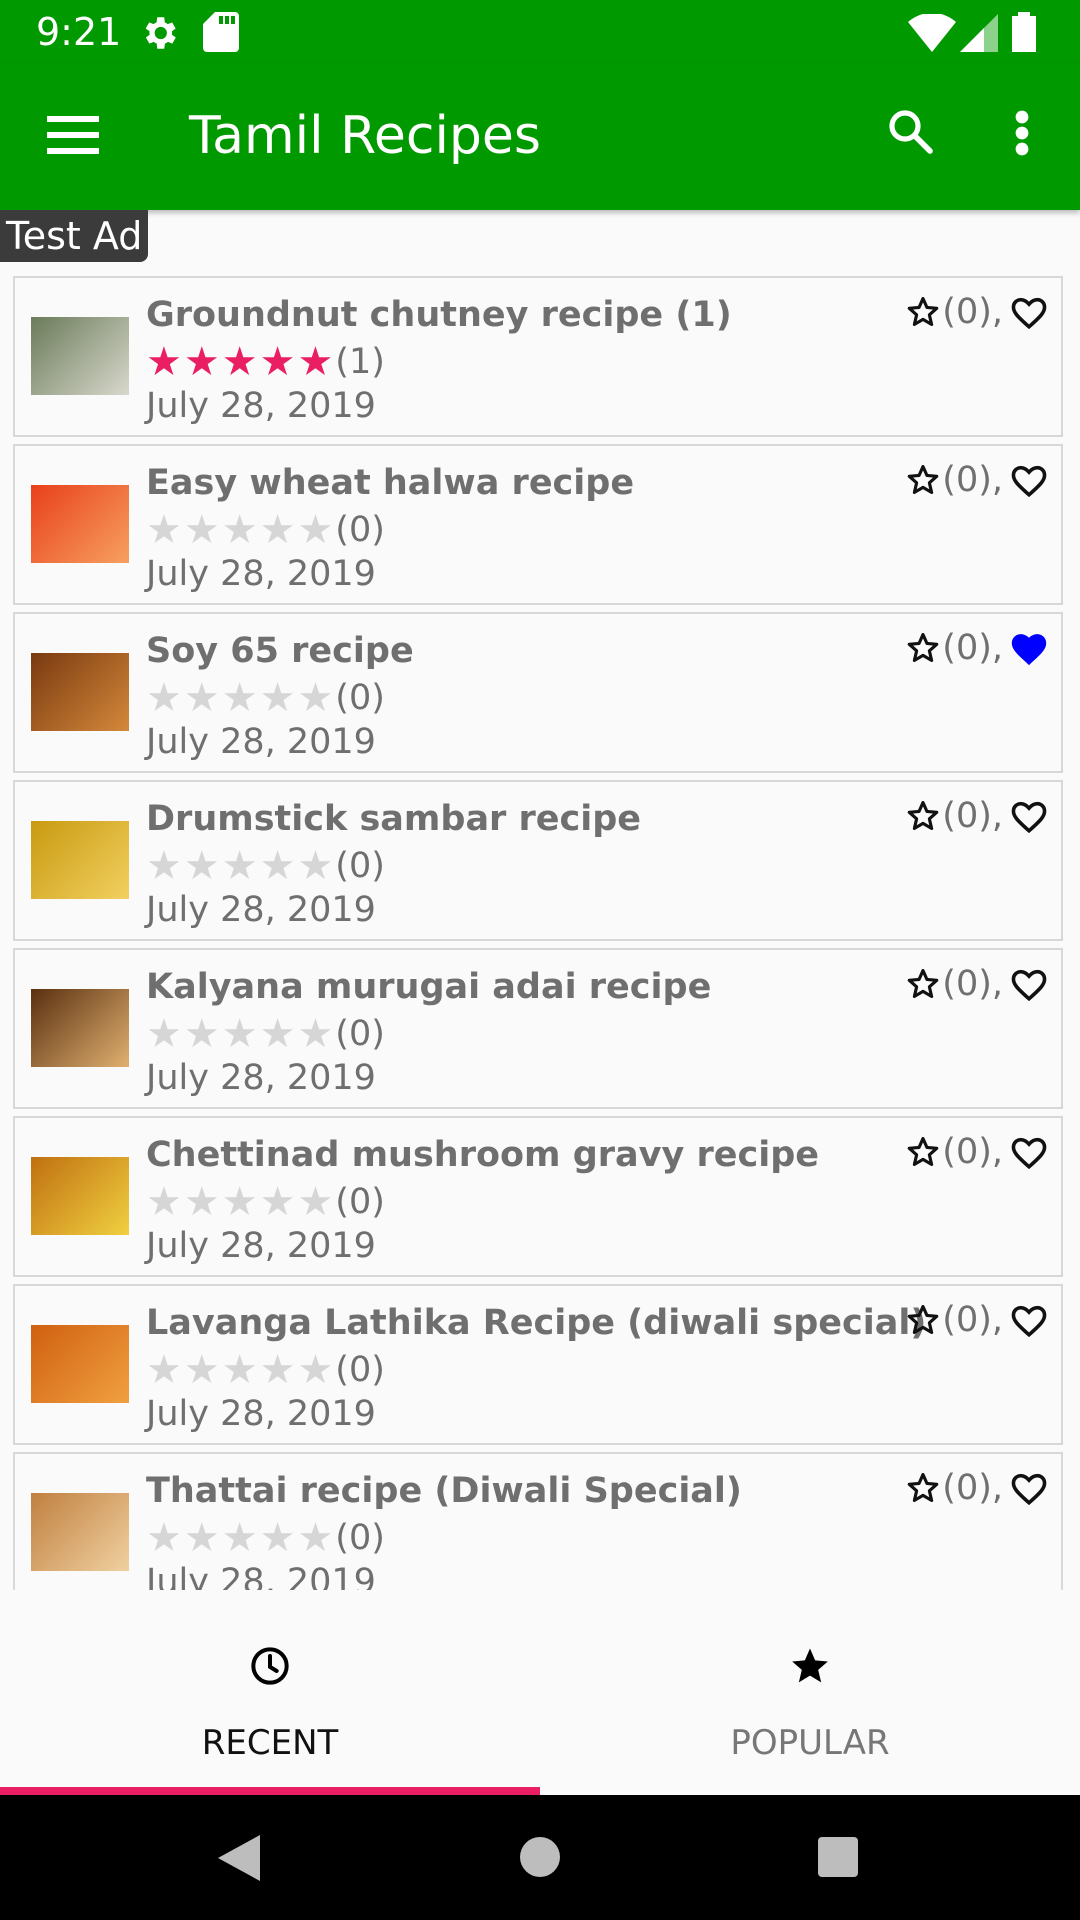 The image size is (1080, 1920). Describe the element at coordinates (538, 692) in the screenshot. I see `recipe-card: Soy 65 recipe ★★★★★ (0) July 28, 2019 (0),` at that location.